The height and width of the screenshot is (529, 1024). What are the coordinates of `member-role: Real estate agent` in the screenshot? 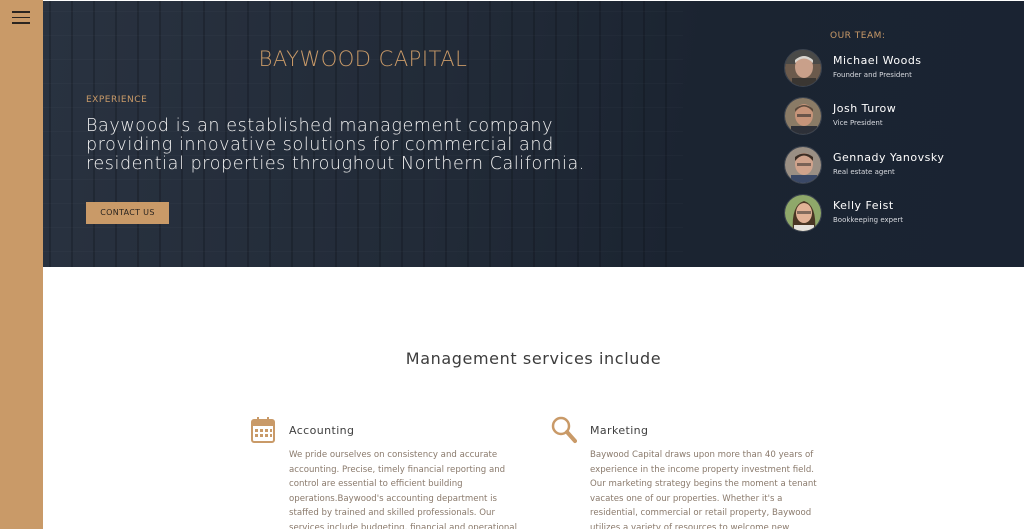 It's located at (864, 172).